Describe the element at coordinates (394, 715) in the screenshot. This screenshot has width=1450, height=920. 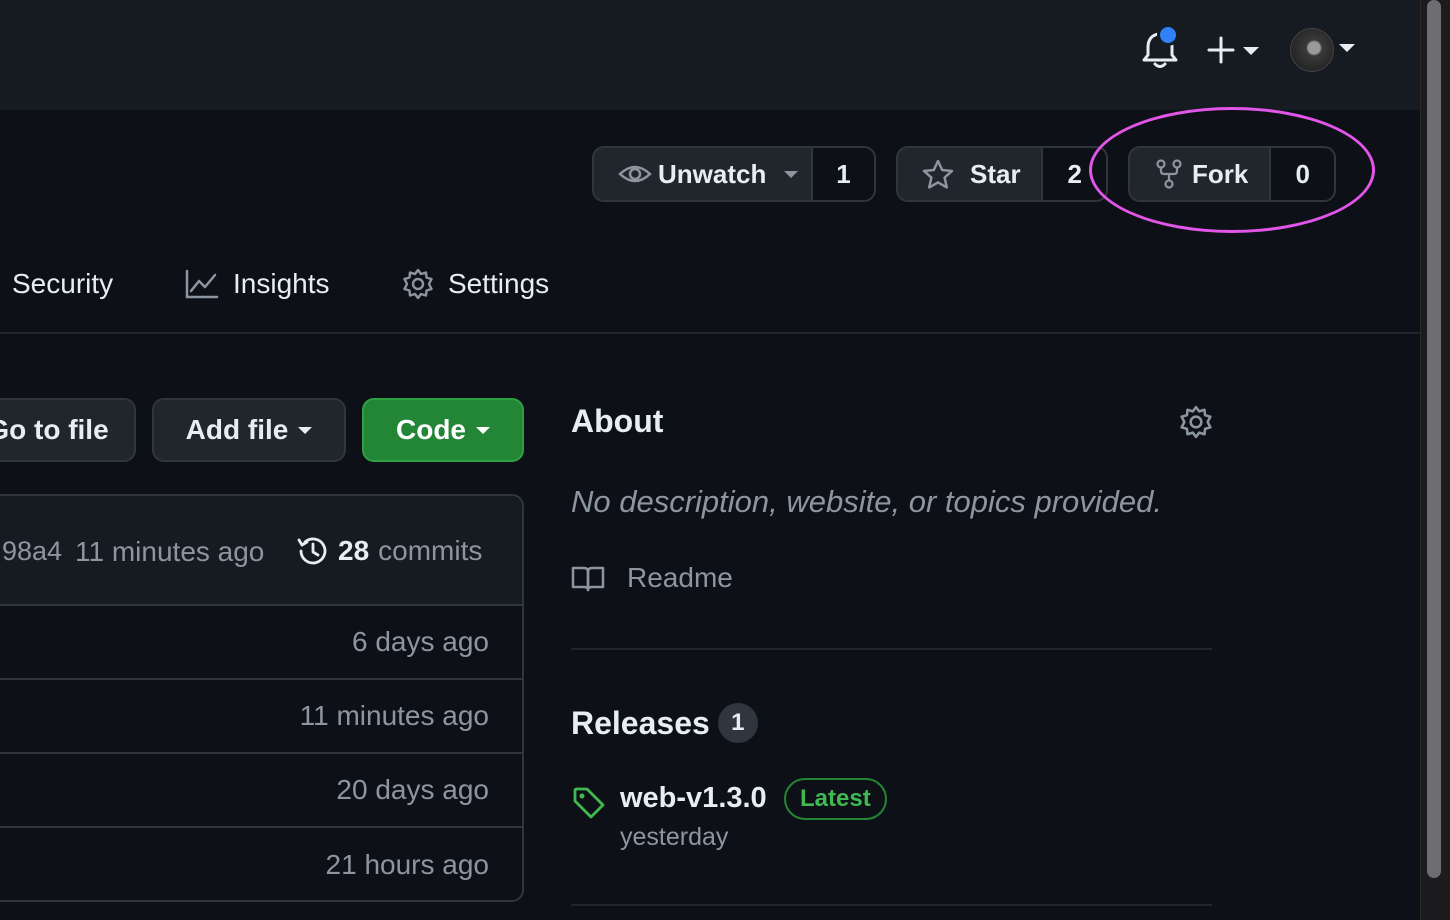
I see `file-row-time: 11 minutes ago` at that location.